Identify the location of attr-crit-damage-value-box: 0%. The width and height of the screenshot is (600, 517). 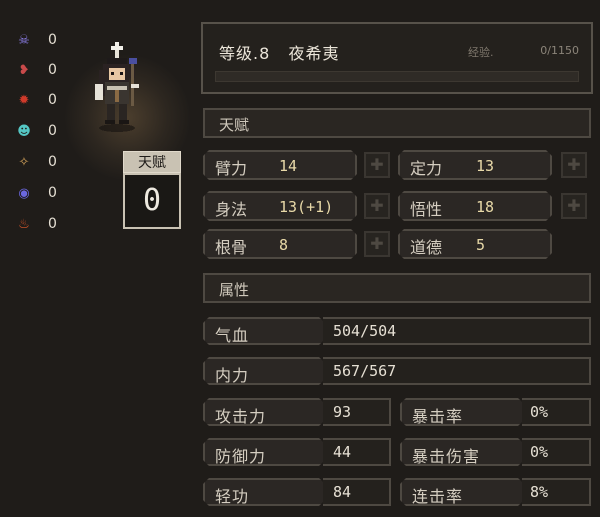
(556, 452).